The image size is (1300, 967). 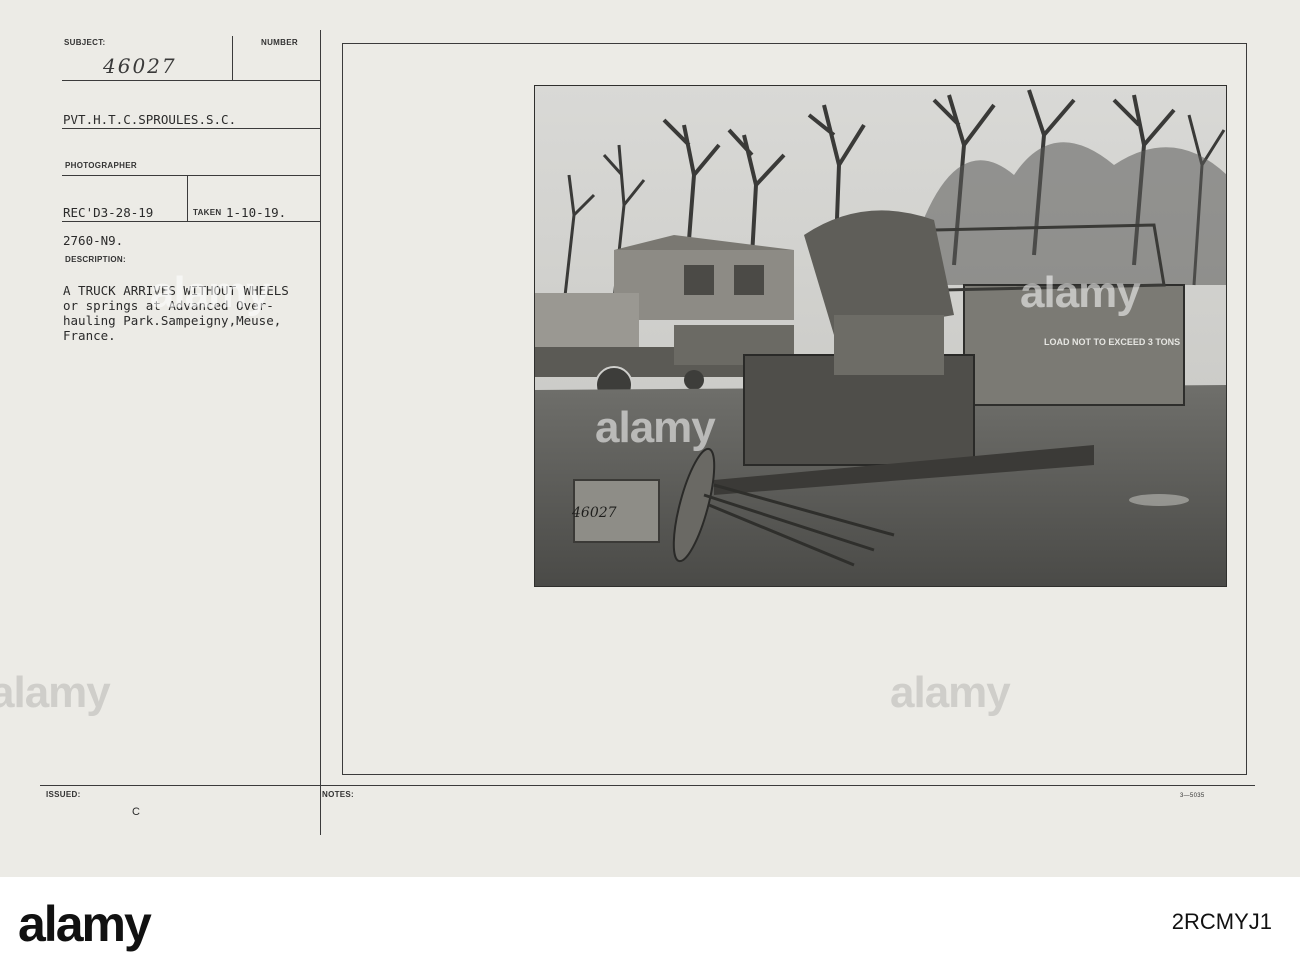 What do you see at coordinates (191, 175) in the screenshot?
I see `photographer-bottom-rule` at bounding box center [191, 175].